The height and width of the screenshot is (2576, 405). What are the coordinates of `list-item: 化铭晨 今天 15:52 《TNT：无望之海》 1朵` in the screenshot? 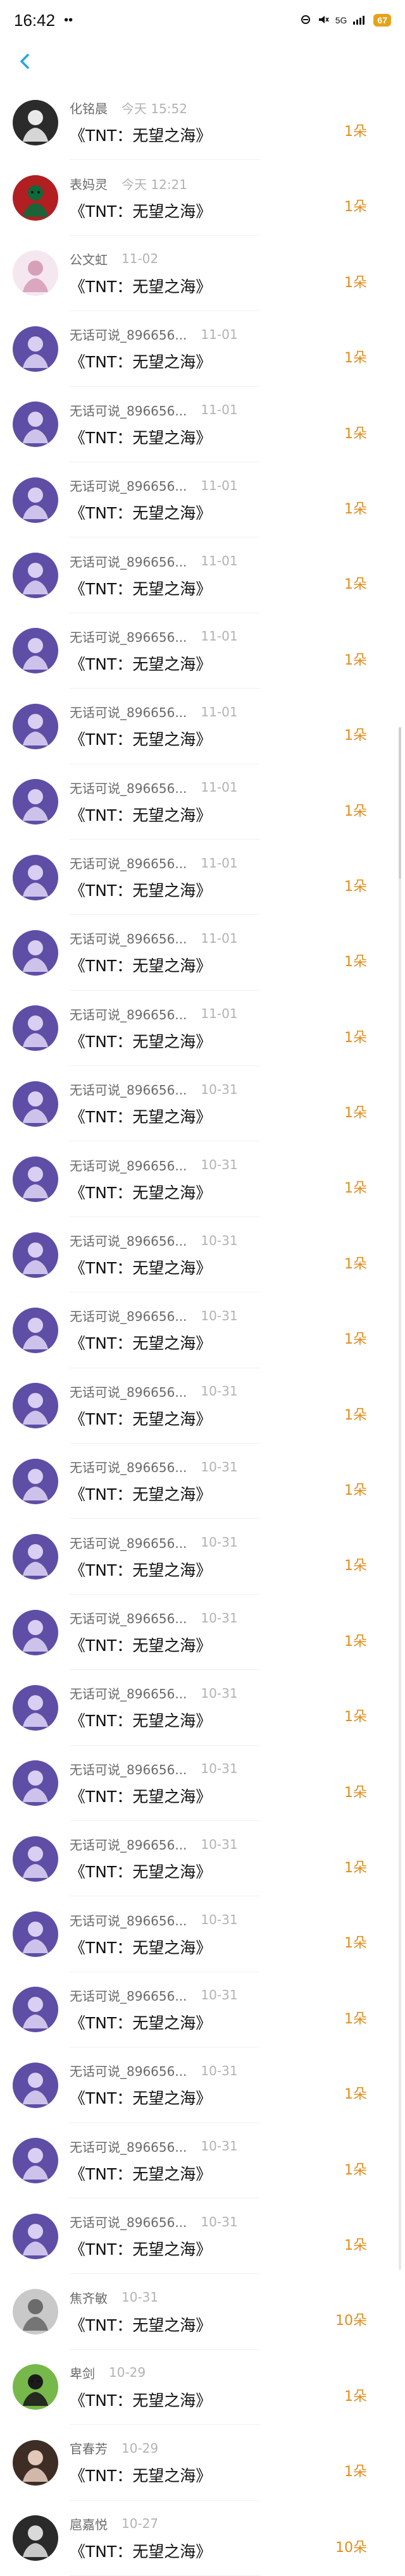 It's located at (190, 123).